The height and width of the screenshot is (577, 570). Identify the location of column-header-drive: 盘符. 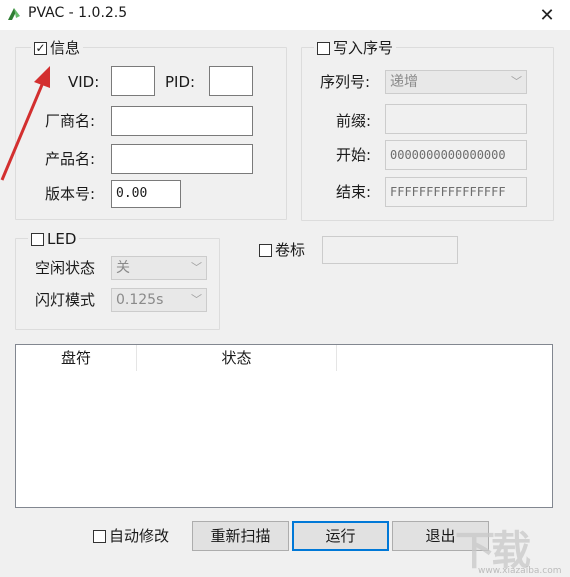
(76, 358).